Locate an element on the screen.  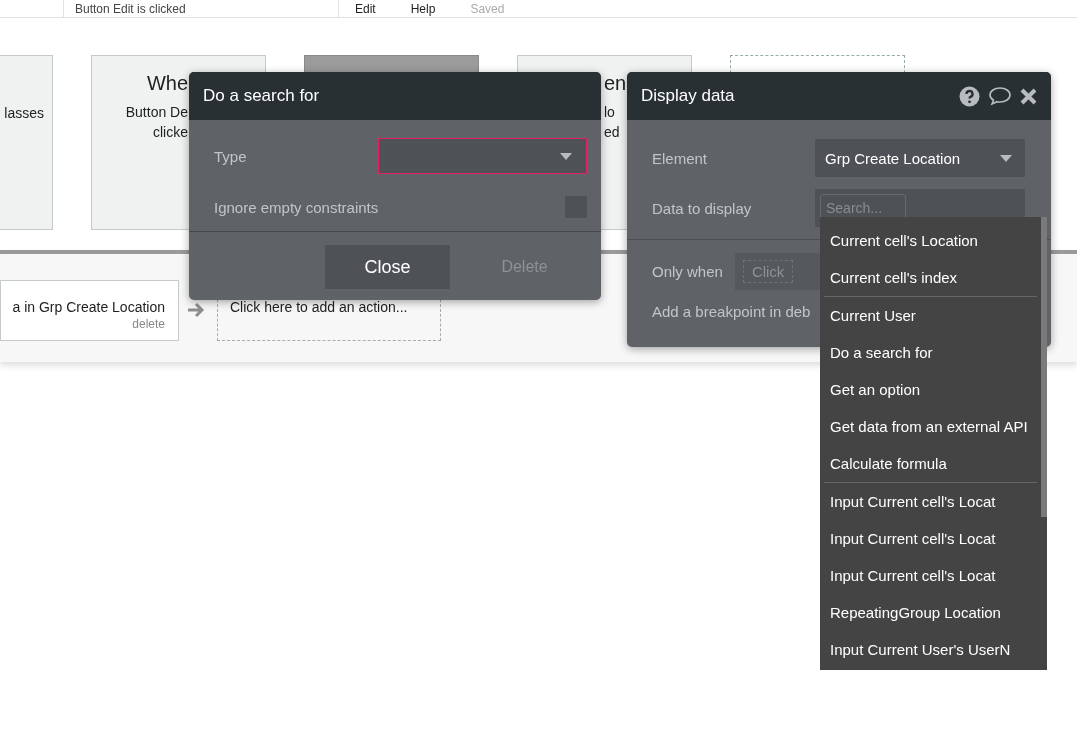
suggestion-item: Do a search for is located at coordinates (930, 352).